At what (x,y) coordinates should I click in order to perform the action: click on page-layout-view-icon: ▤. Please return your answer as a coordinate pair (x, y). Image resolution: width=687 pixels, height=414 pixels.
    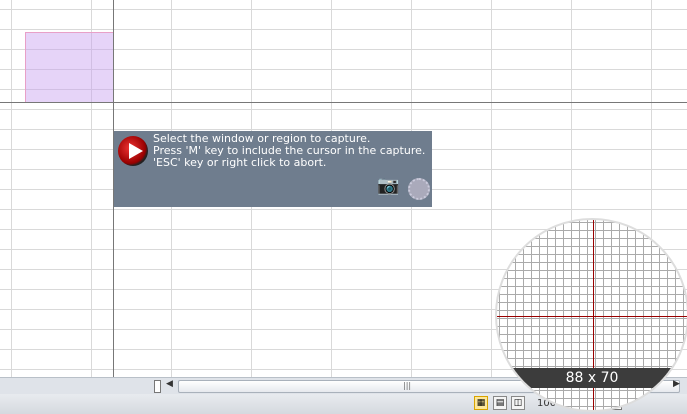
    Looking at the image, I should click on (500, 403).